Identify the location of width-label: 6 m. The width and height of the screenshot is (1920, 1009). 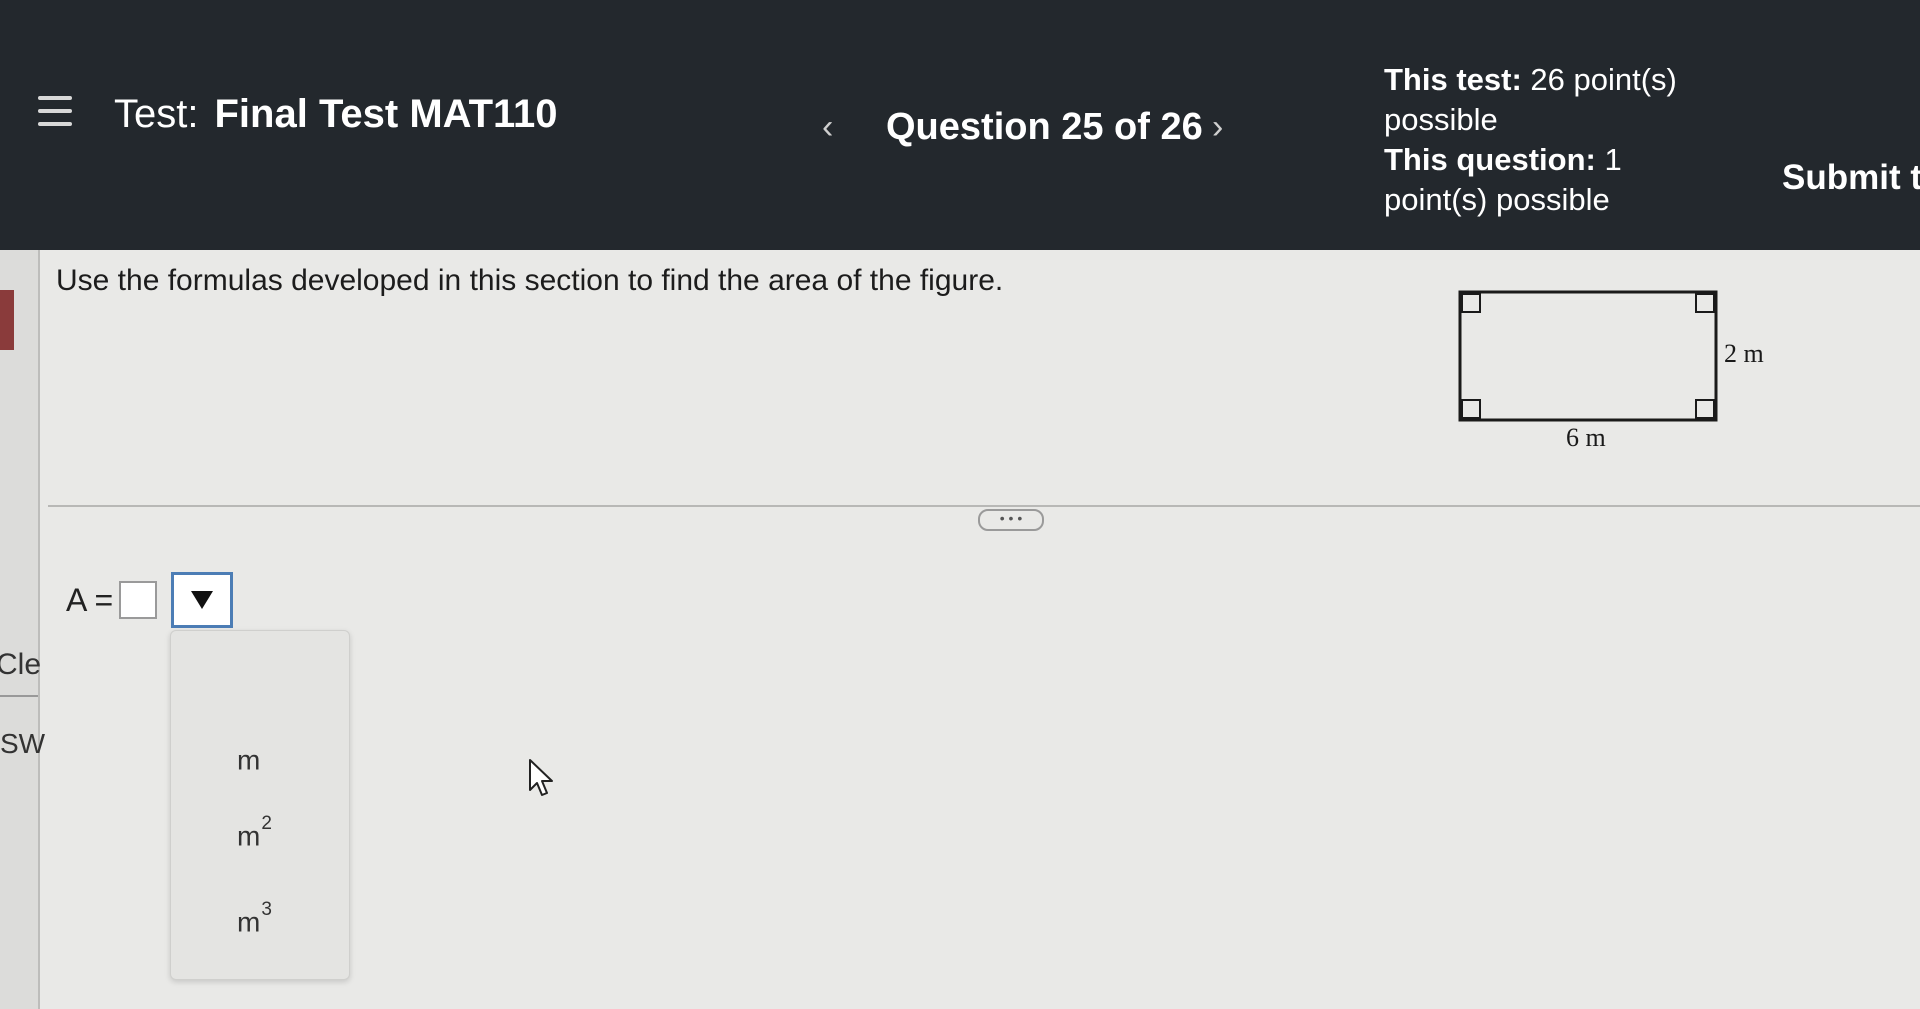
(1586, 437).